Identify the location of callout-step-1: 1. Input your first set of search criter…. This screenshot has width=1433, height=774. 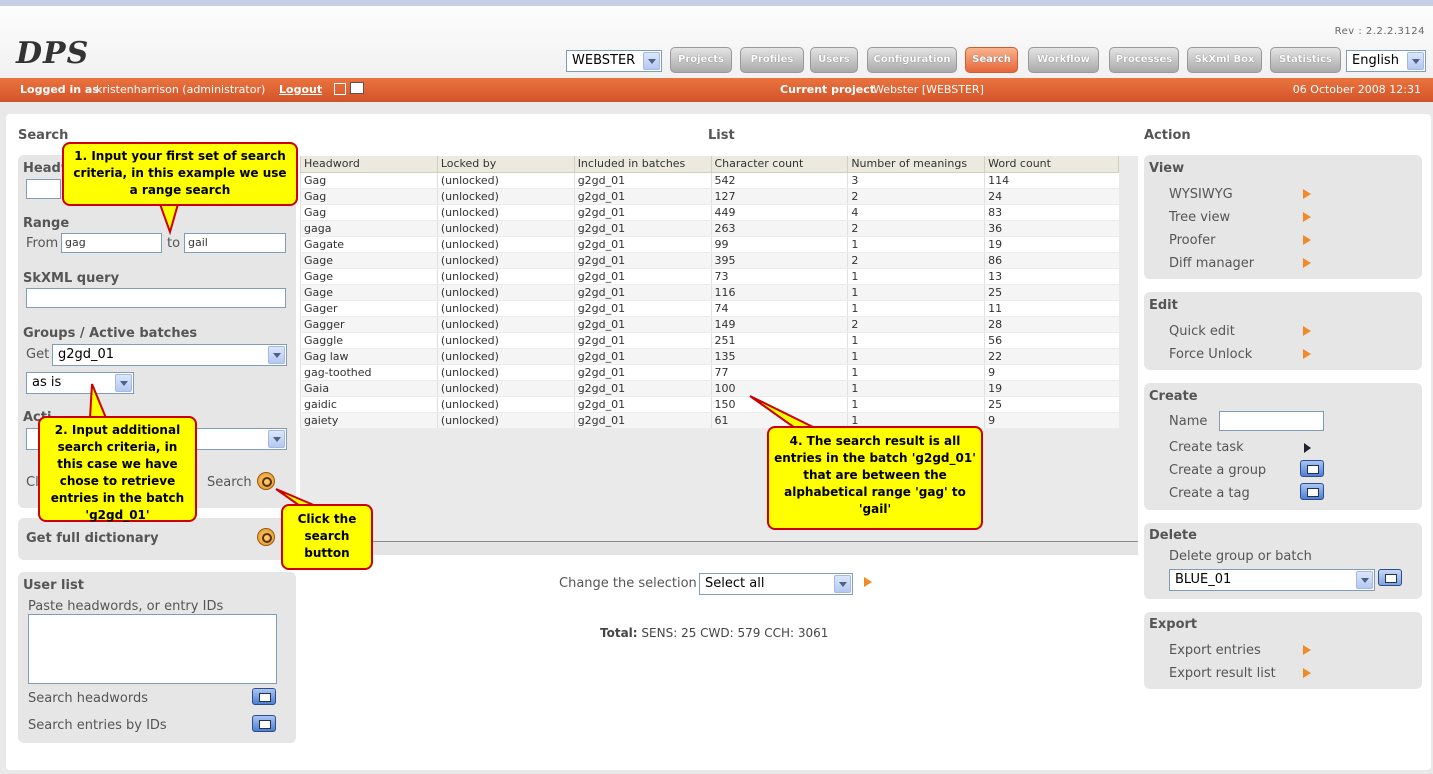
(180, 174).